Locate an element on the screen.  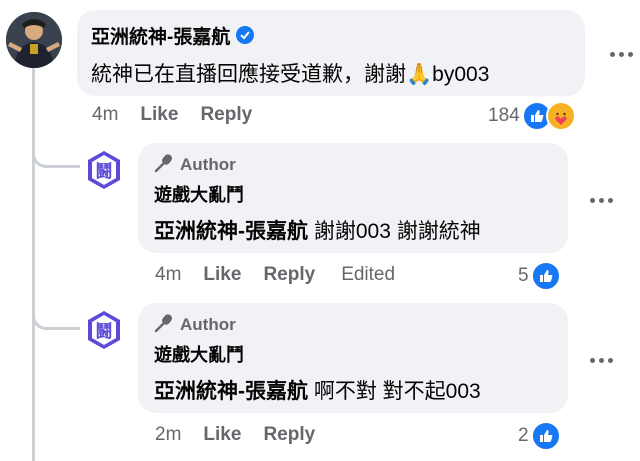
reply-text: 亞洲統神-張嘉航 謝謝003 謝謝統神 is located at coordinates (317, 231).